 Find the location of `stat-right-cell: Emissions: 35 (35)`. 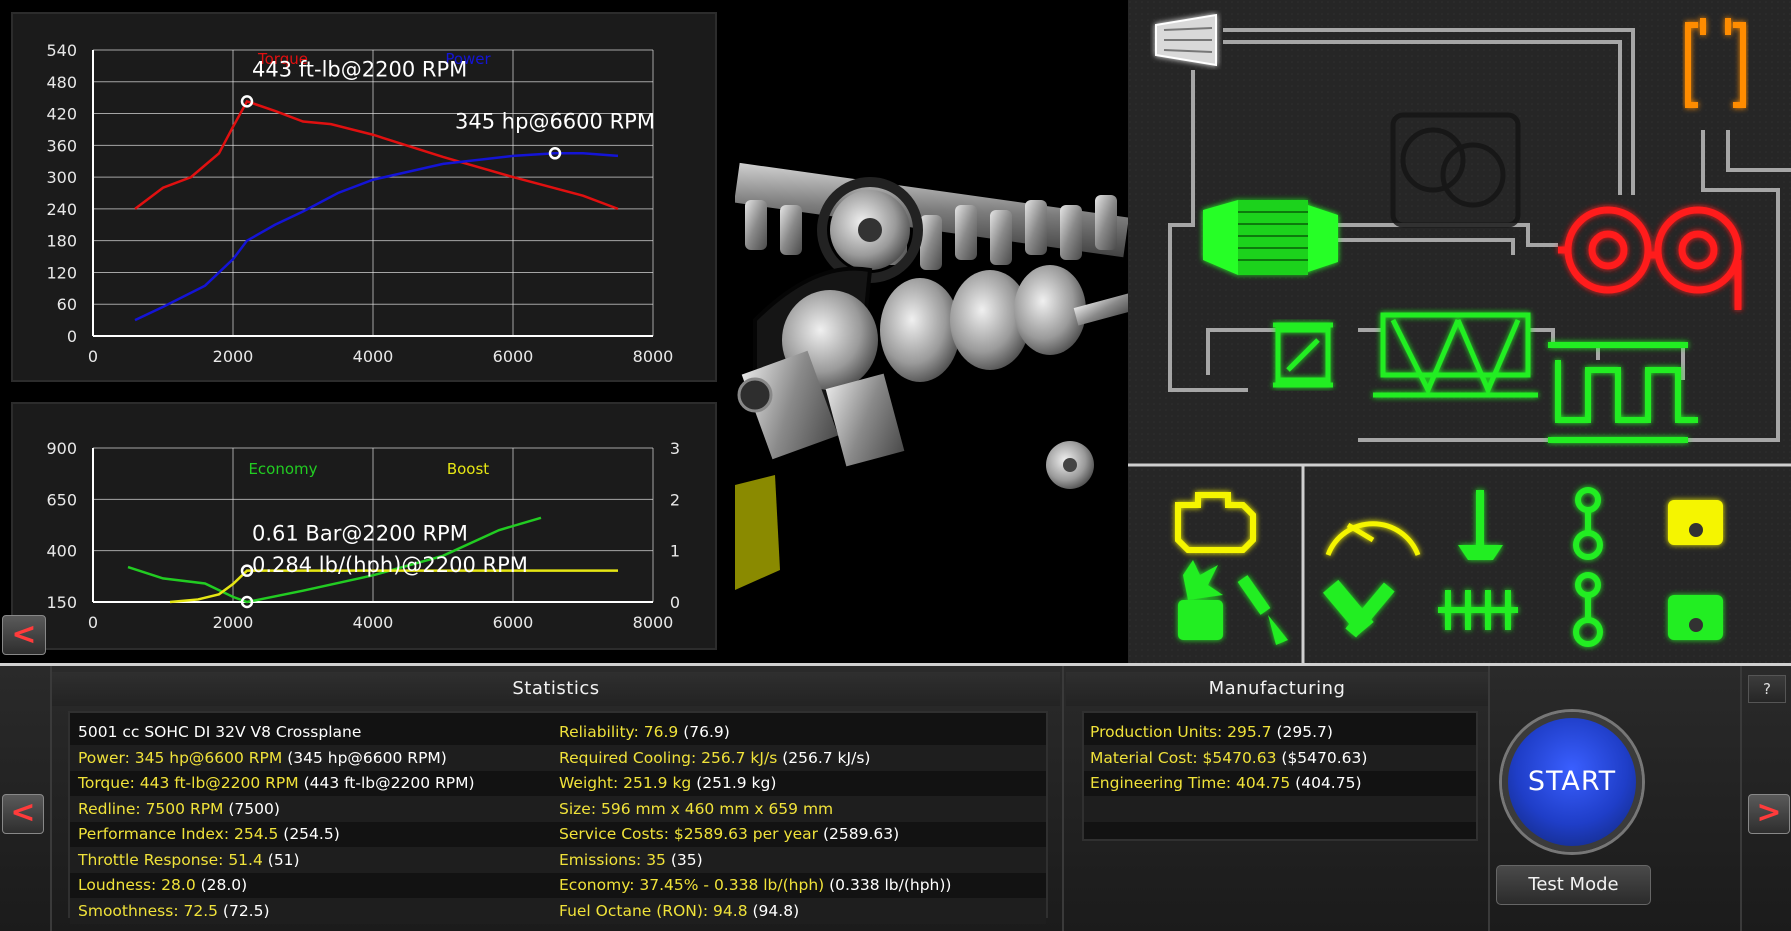

stat-right-cell: Emissions: 35 (35) is located at coordinates (631, 860).